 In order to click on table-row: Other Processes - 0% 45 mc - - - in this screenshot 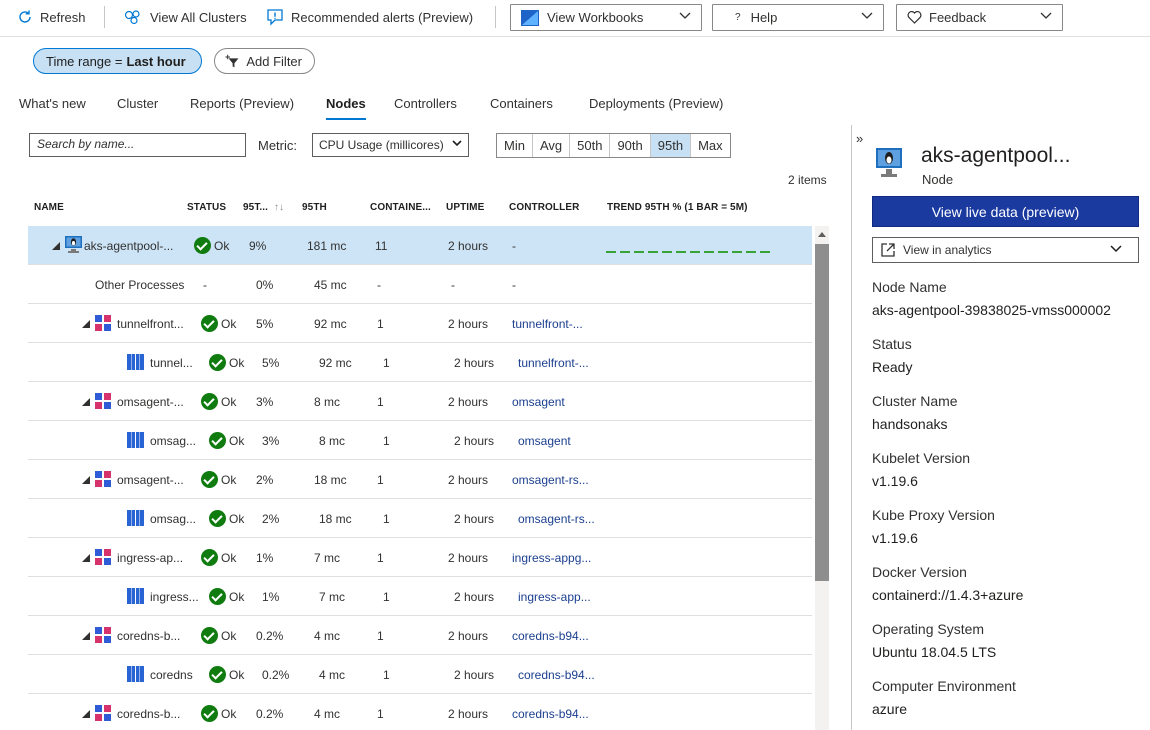, I will do `click(420, 284)`.